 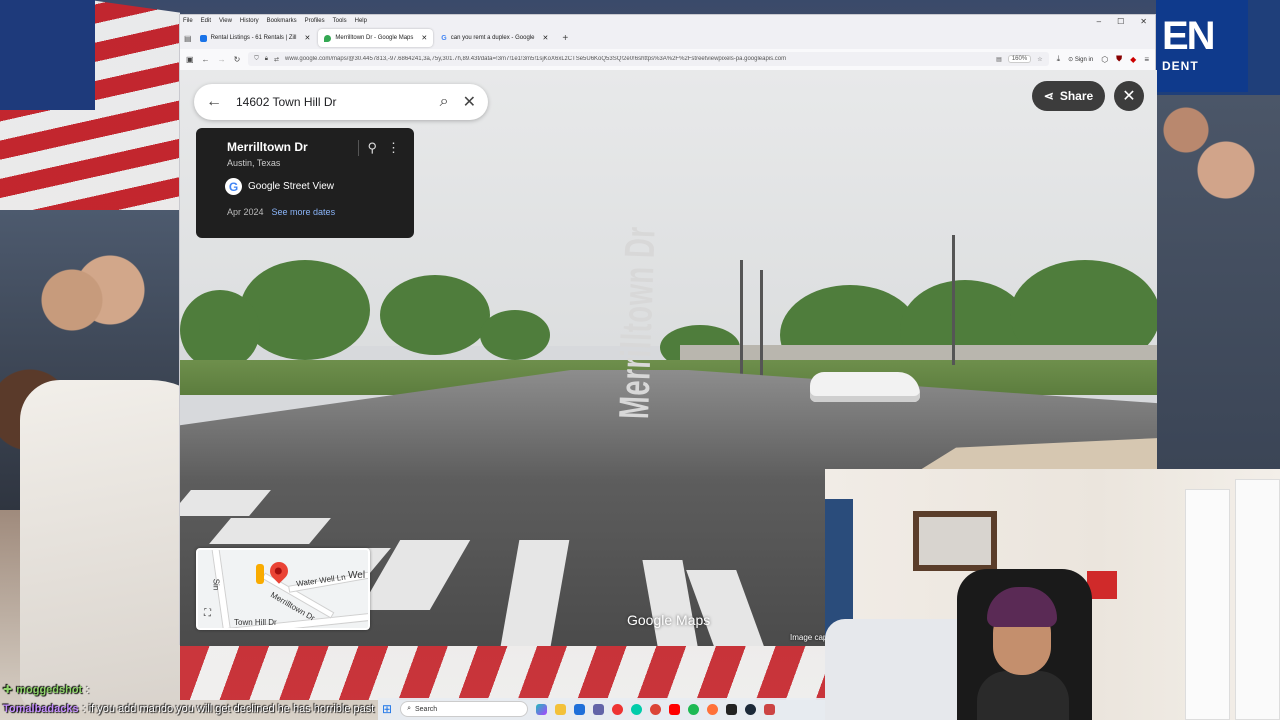 I want to click on windows-start-icon: ⊞, so click(x=387, y=709).